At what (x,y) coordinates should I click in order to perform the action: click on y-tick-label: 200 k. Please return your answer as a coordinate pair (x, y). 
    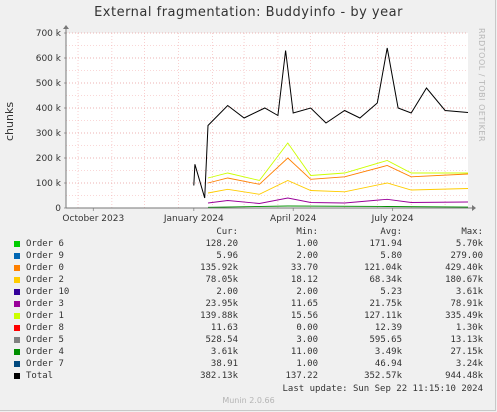
    Looking at the image, I should click on (49, 159).